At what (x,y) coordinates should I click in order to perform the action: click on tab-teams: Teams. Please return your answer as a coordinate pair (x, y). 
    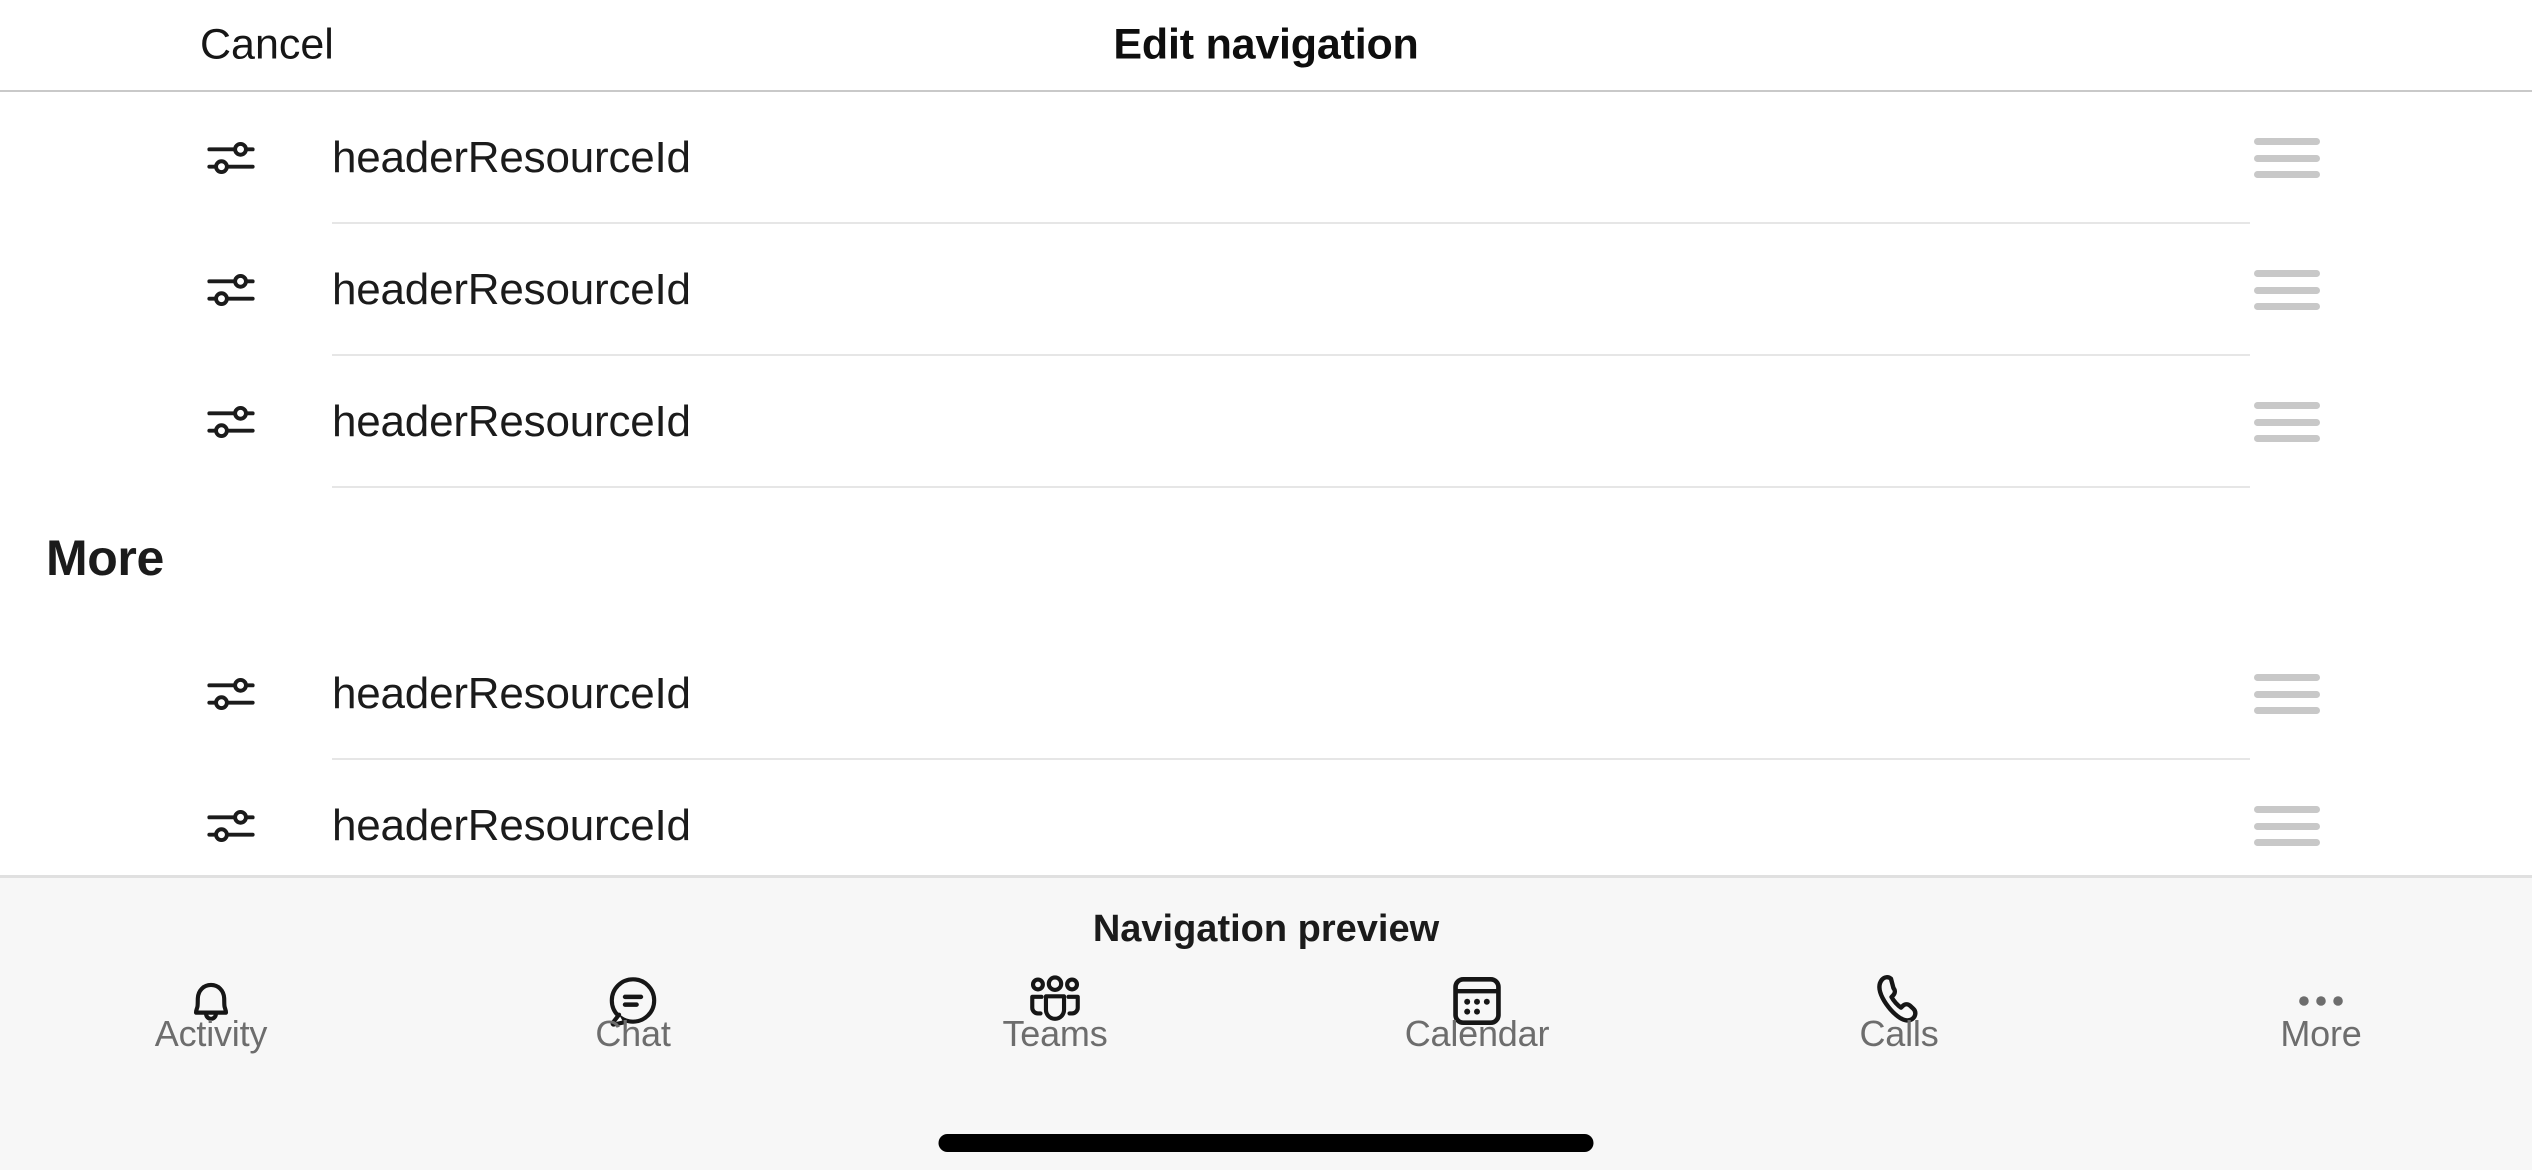
    Looking at the image, I should click on (1055, 1026).